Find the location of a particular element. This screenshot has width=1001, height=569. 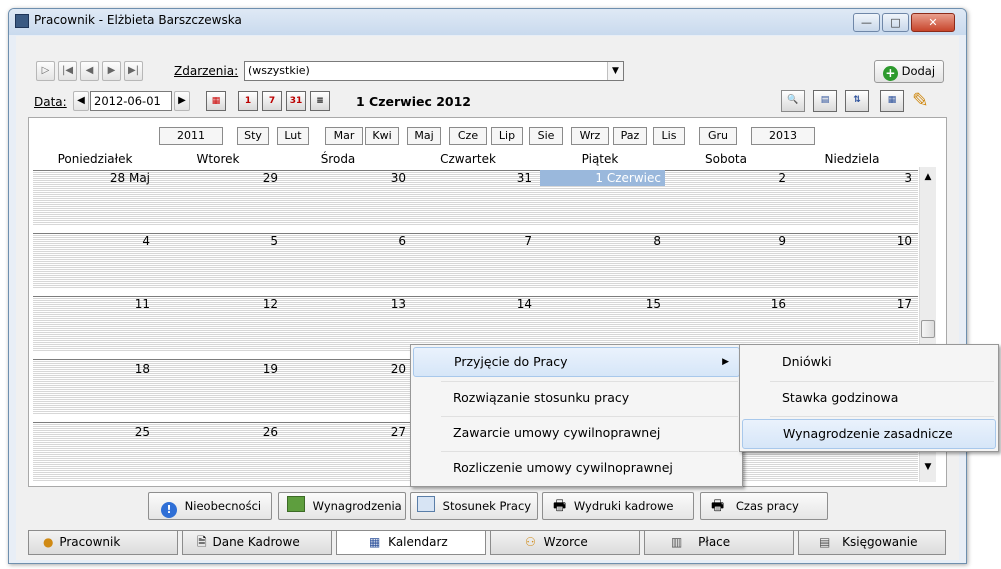

day-cell: 11 is located at coordinates (97, 304).